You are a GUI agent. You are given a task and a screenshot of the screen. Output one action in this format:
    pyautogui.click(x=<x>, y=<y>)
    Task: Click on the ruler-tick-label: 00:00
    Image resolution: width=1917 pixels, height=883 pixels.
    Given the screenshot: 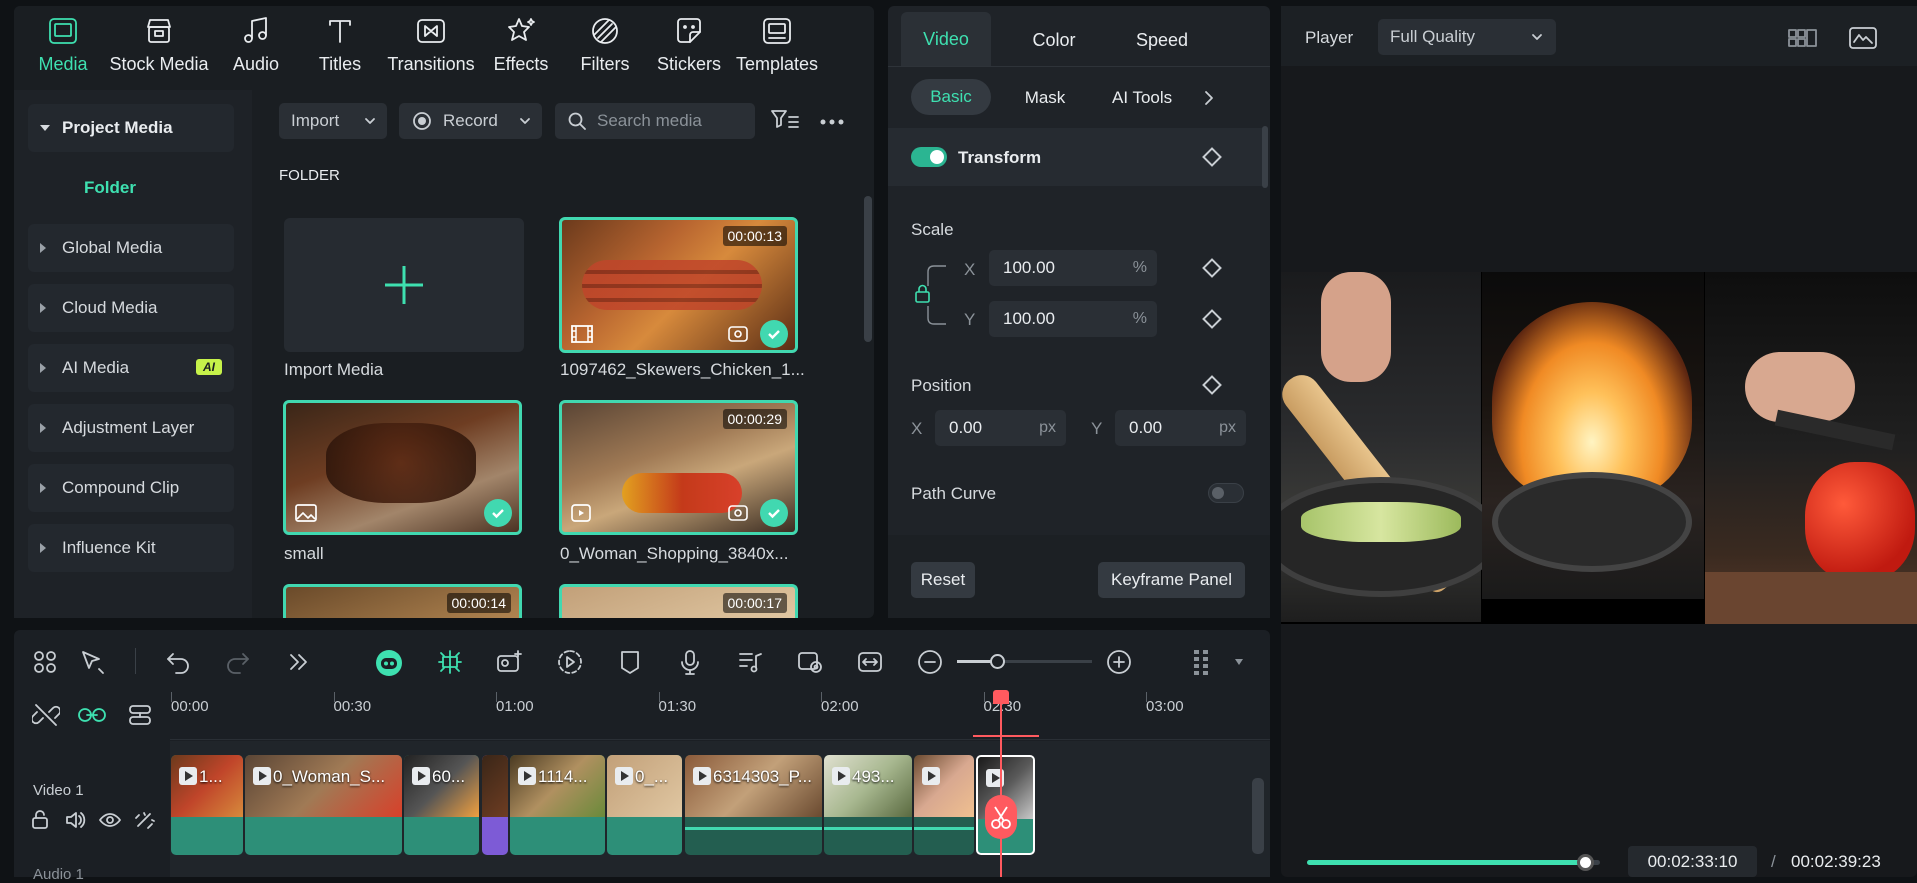 What is the action you would take?
    pyautogui.click(x=190, y=706)
    